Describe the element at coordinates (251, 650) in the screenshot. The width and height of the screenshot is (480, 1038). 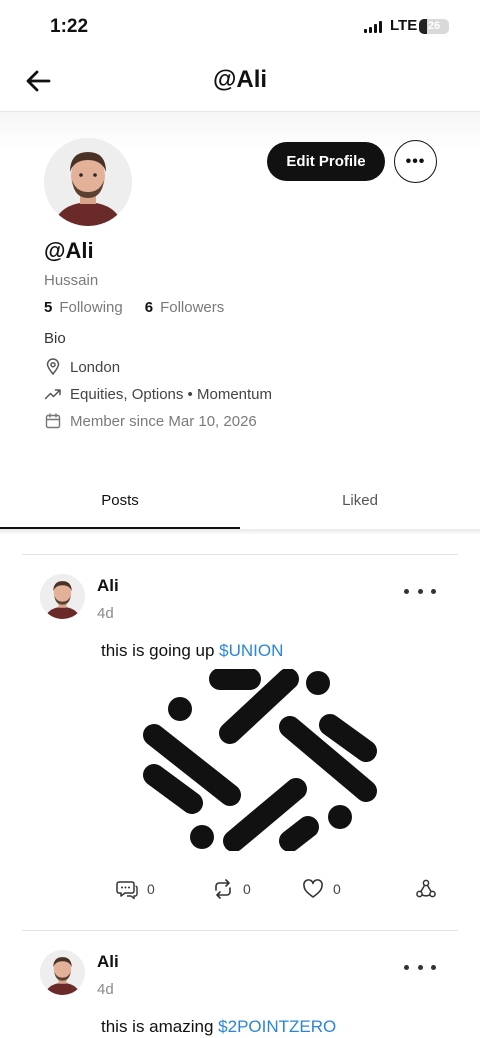
I see `ticker-link: $UNION` at that location.